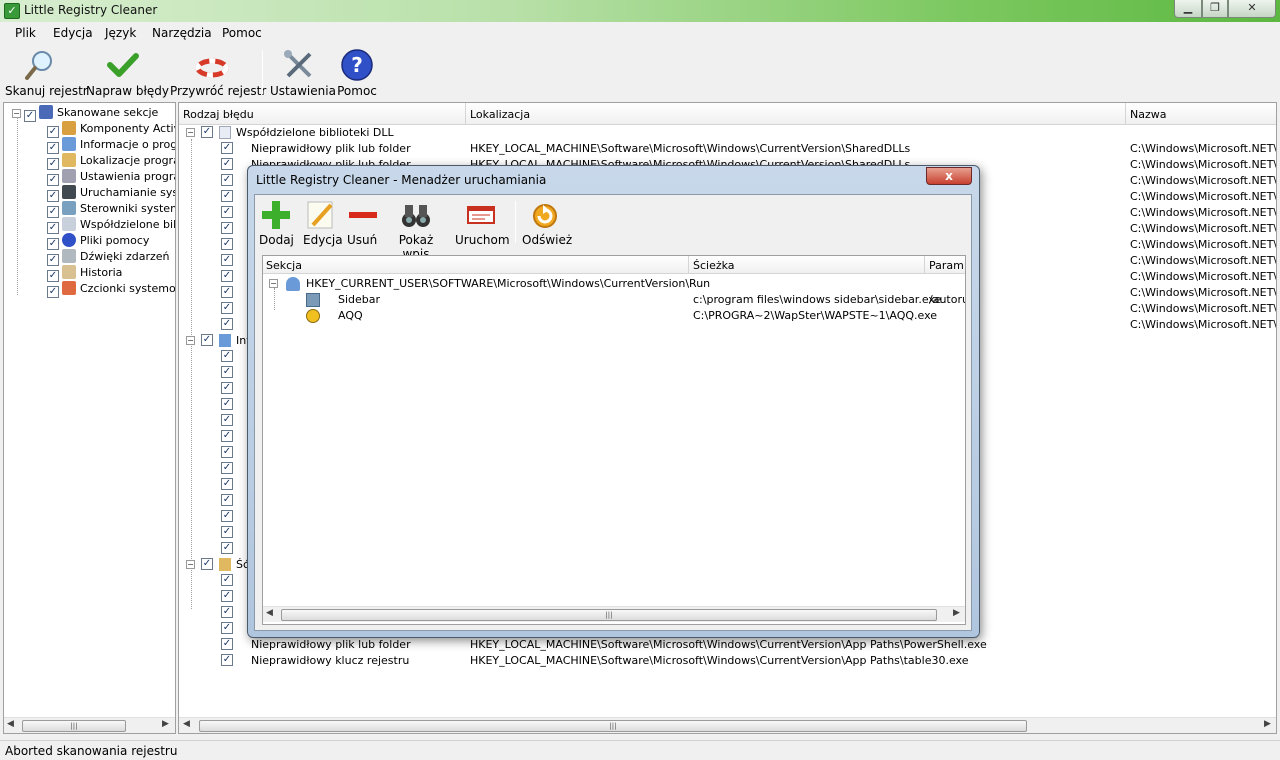  Describe the element at coordinates (727, 133) in the screenshot. I see `group-row: − ✓ Współdzielone biblioteki DLL` at that location.